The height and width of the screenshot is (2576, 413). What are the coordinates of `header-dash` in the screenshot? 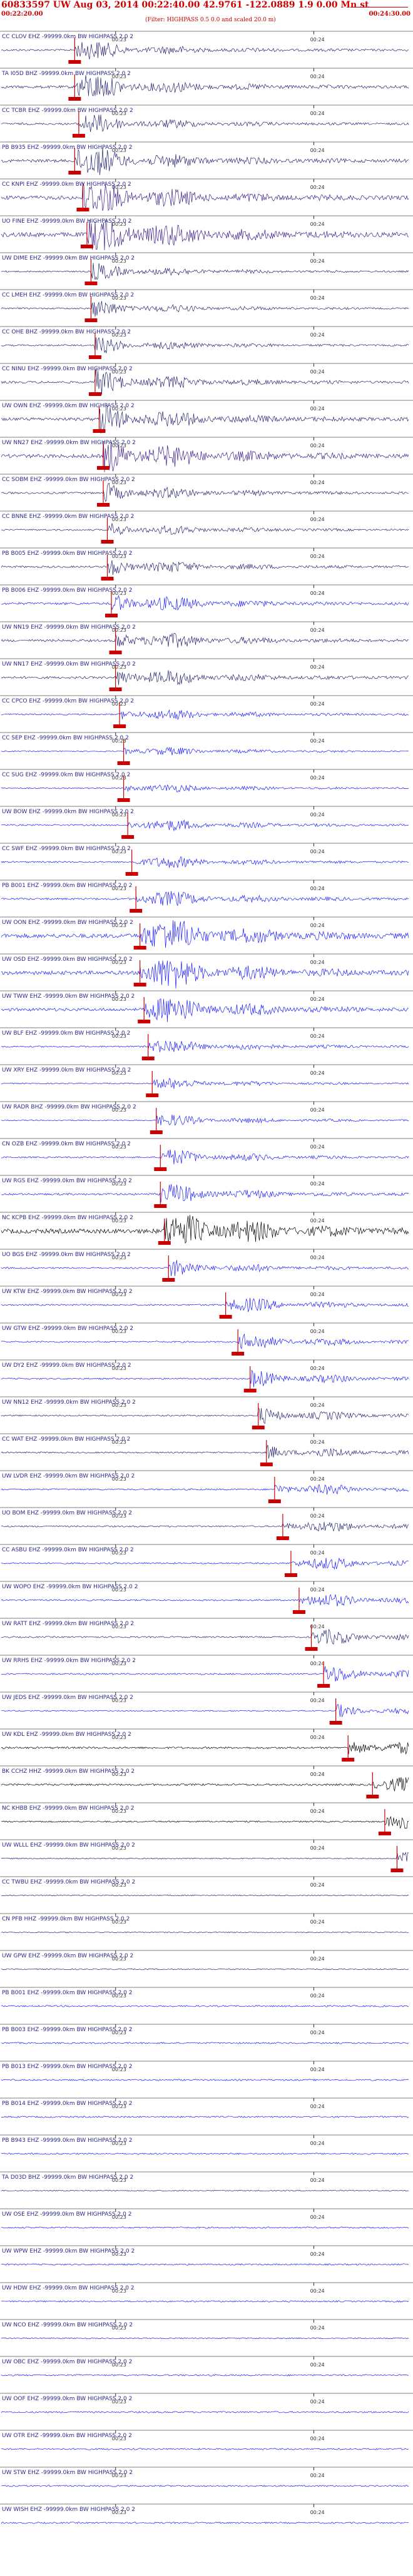 It's located at (379, 7).